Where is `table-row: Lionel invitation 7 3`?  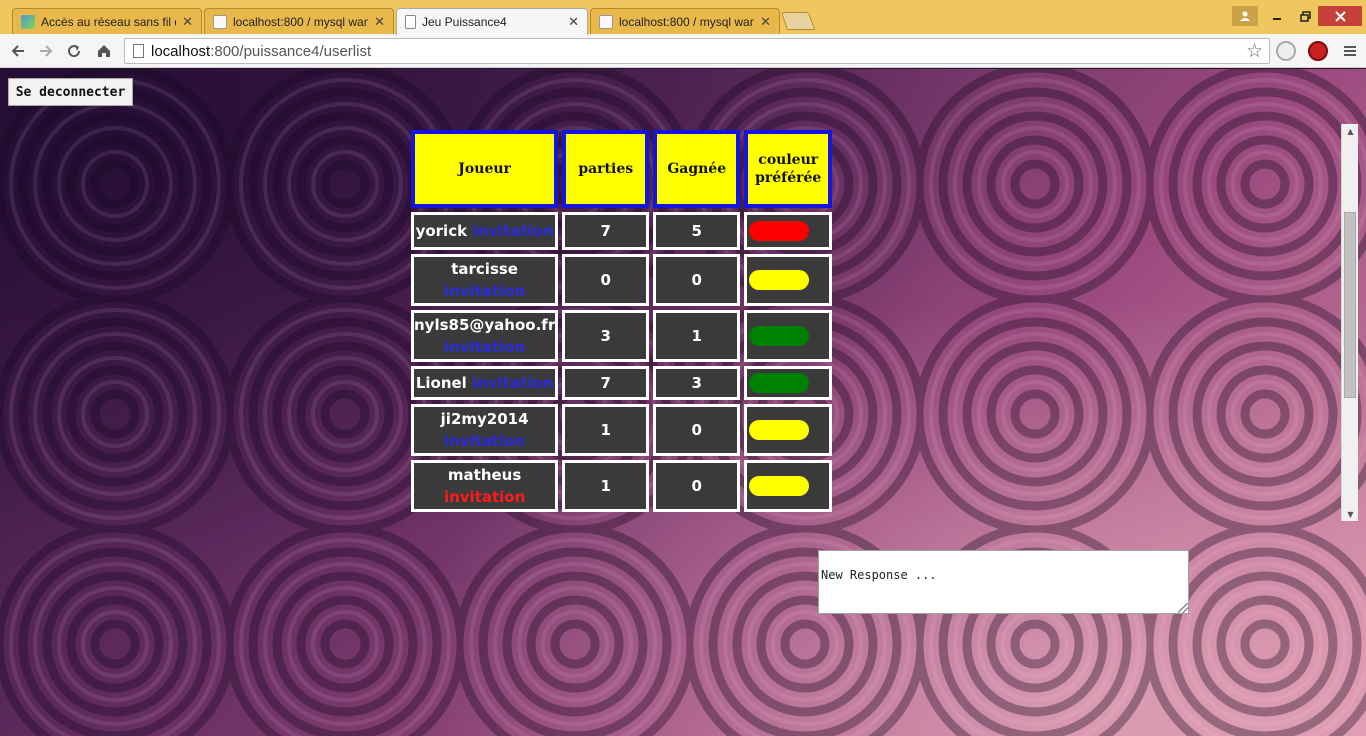
table-row: Lionel invitation 7 3 is located at coordinates (622, 383).